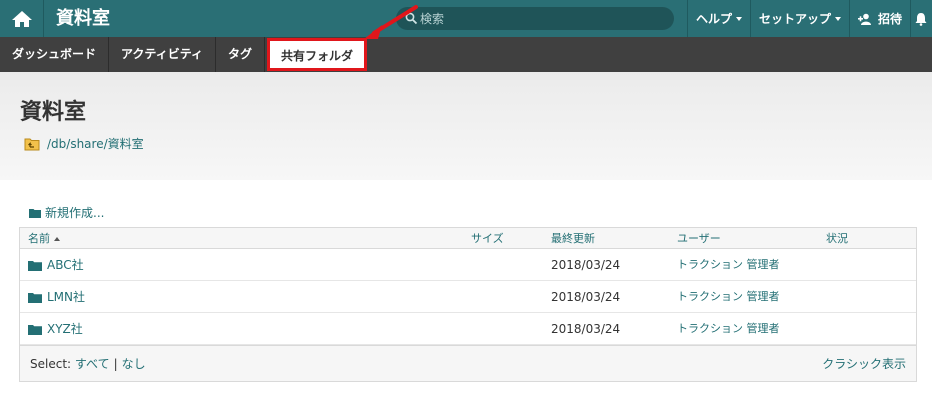 Image resolution: width=932 pixels, height=408 pixels. What do you see at coordinates (468, 297) in the screenshot?
I see `table-row: LMN社 2018/03/24 トラクション 管理者` at bounding box center [468, 297].